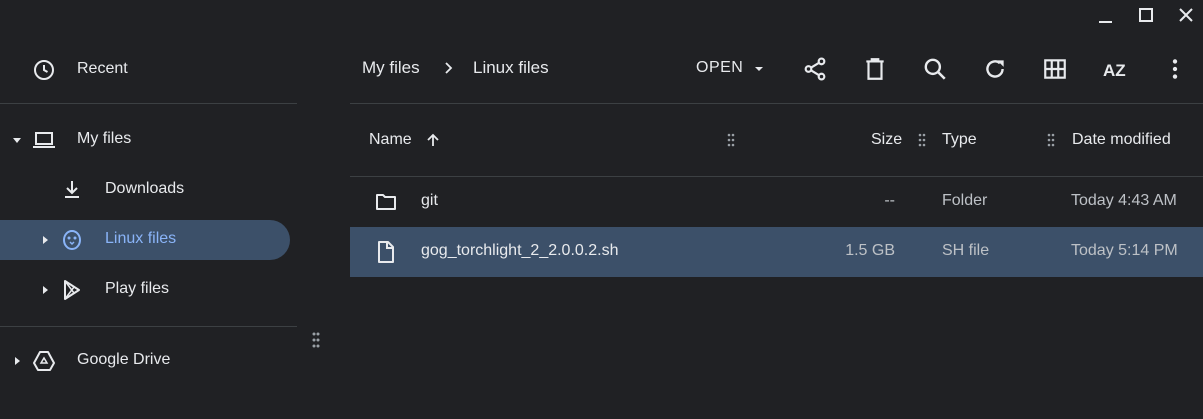 The height and width of the screenshot is (419, 1203). I want to click on maximize-button, so click(1146, 15).